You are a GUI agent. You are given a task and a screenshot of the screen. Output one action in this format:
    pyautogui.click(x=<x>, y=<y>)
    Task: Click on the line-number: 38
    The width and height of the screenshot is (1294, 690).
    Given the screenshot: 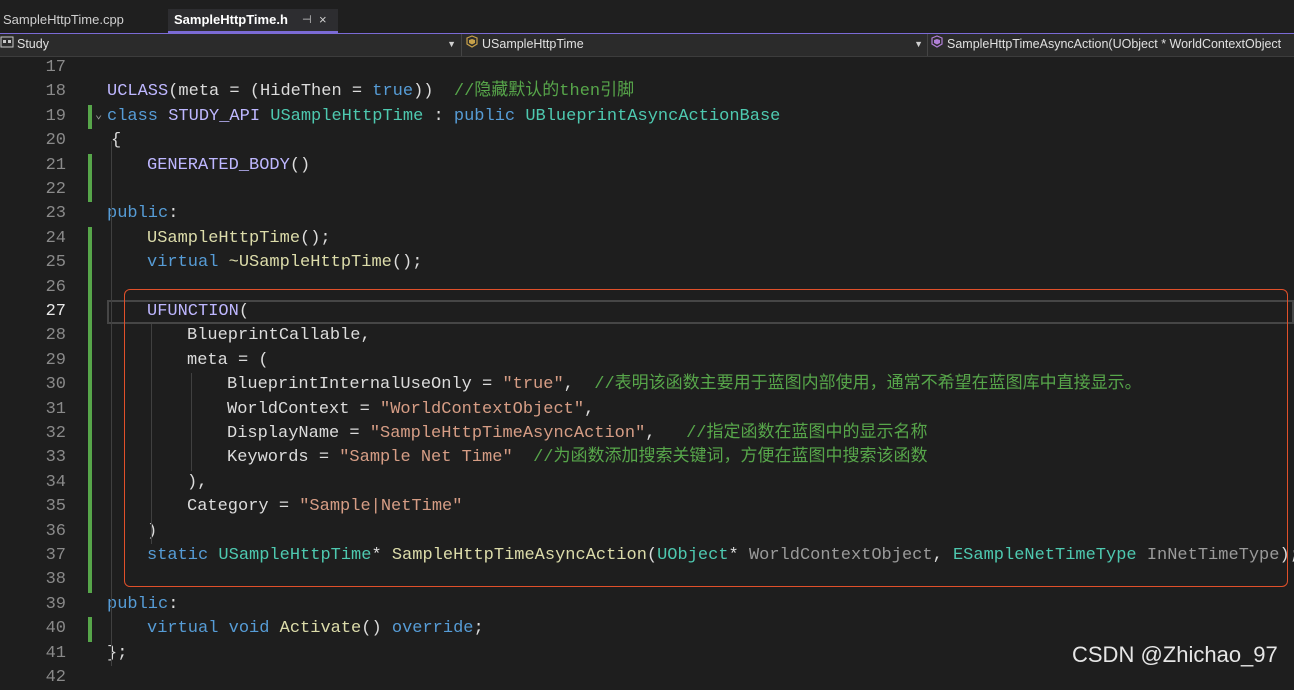 What is the action you would take?
    pyautogui.click(x=55, y=580)
    